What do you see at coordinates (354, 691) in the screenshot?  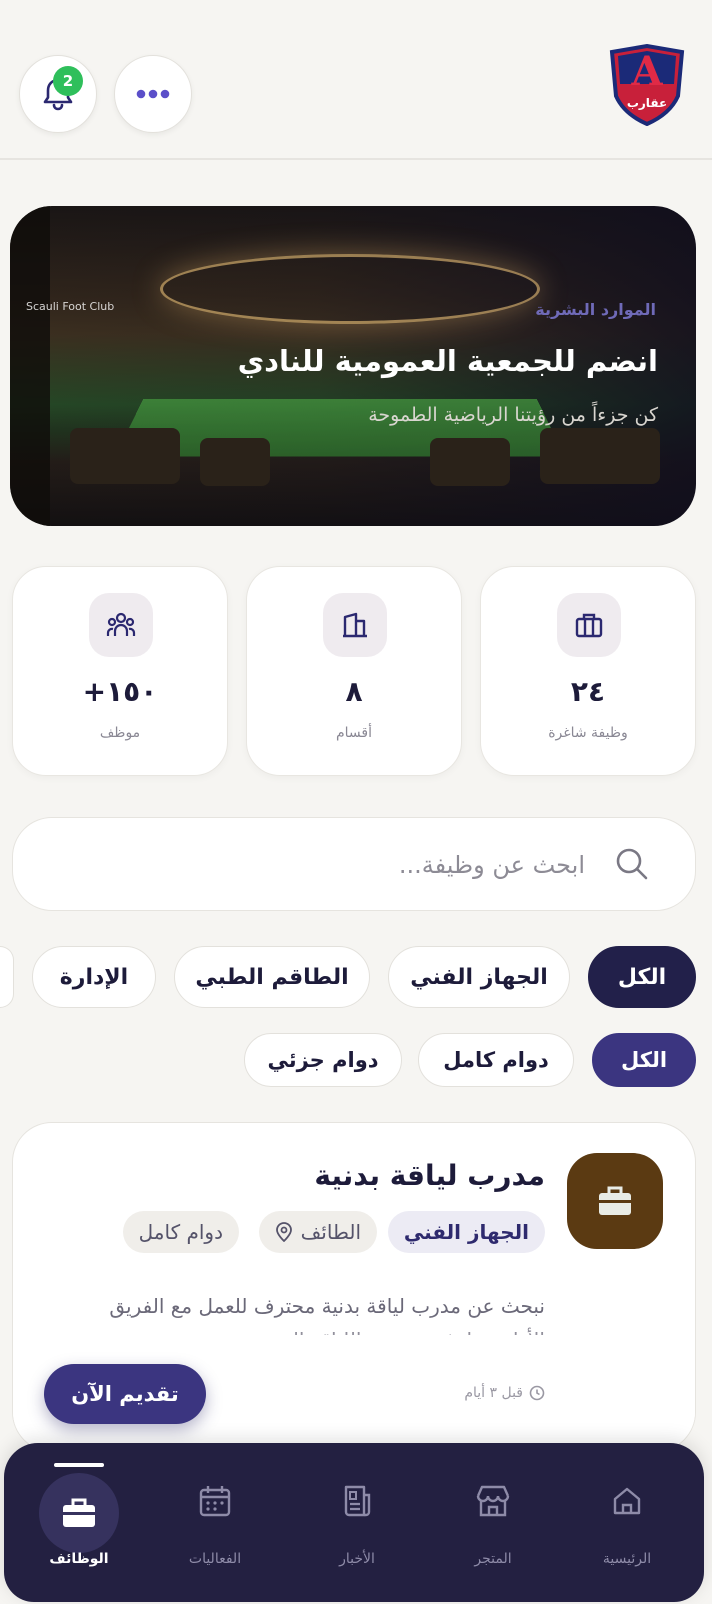 I see `stat-value: ٨` at bounding box center [354, 691].